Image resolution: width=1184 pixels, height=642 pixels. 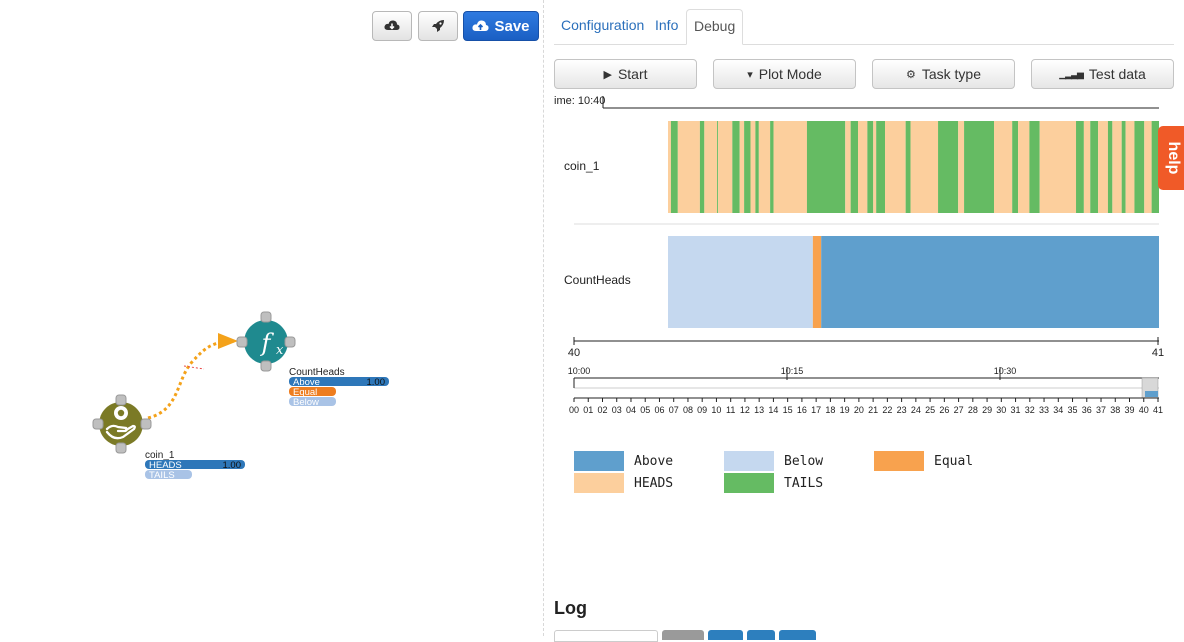 I want to click on minute-tick-label: 37, so click(x=1101, y=410).